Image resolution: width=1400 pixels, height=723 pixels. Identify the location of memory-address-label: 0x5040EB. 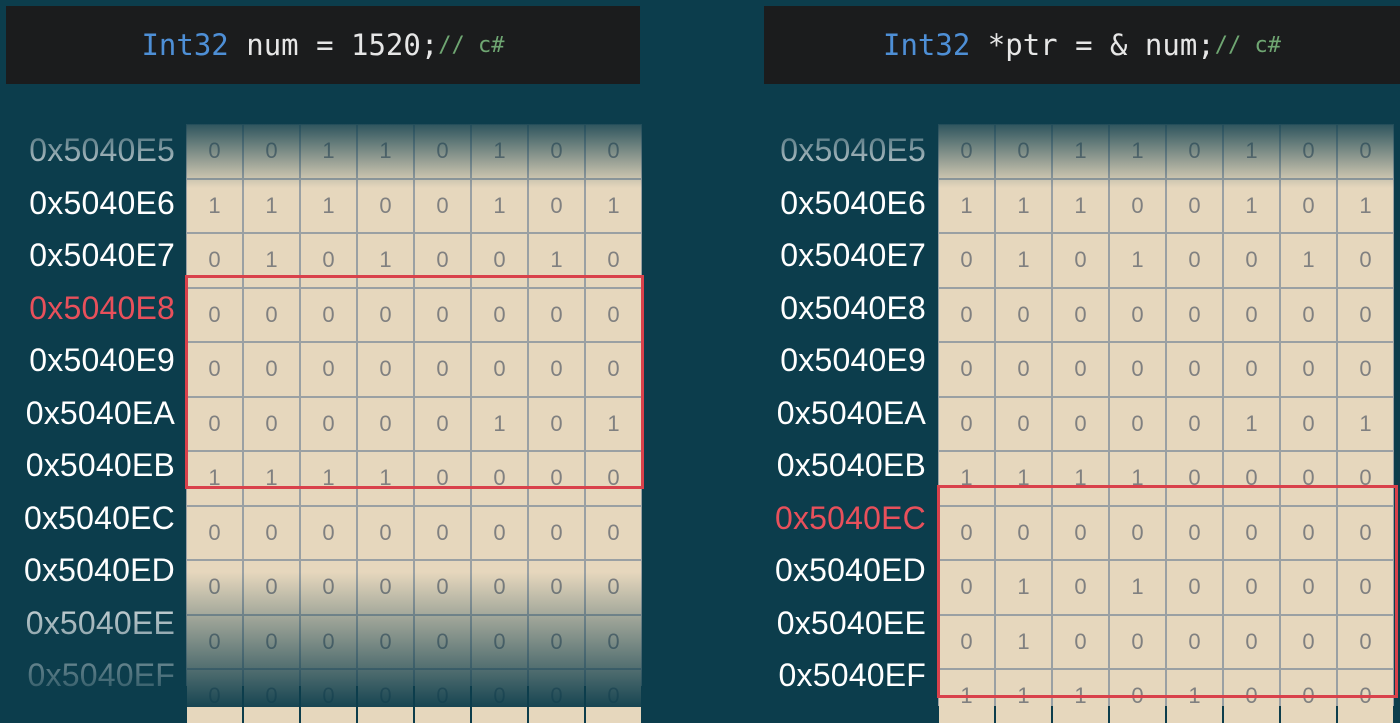
(100, 465).